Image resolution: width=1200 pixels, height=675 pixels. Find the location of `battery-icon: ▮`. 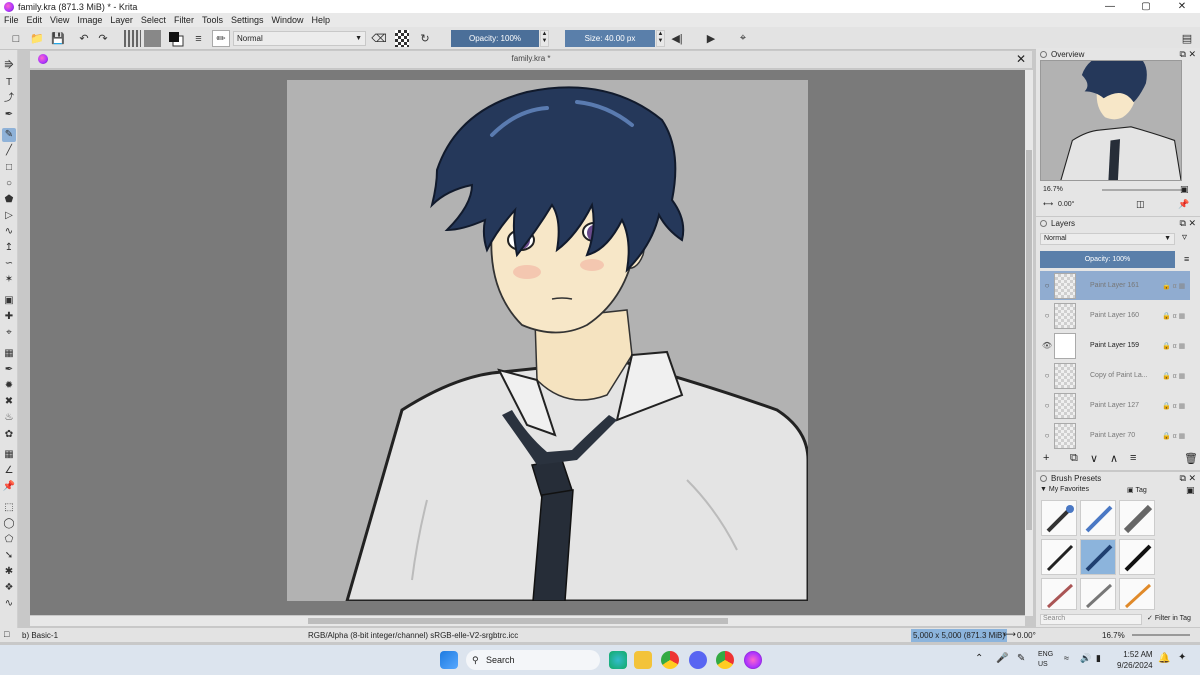

battery-icon: ▮ is located at coordinates (1098, 658).